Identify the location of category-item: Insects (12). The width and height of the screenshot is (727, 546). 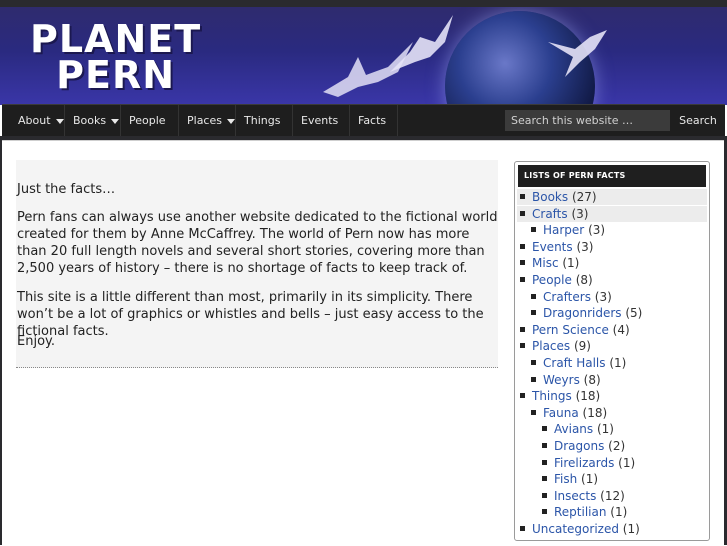
(583, 496).